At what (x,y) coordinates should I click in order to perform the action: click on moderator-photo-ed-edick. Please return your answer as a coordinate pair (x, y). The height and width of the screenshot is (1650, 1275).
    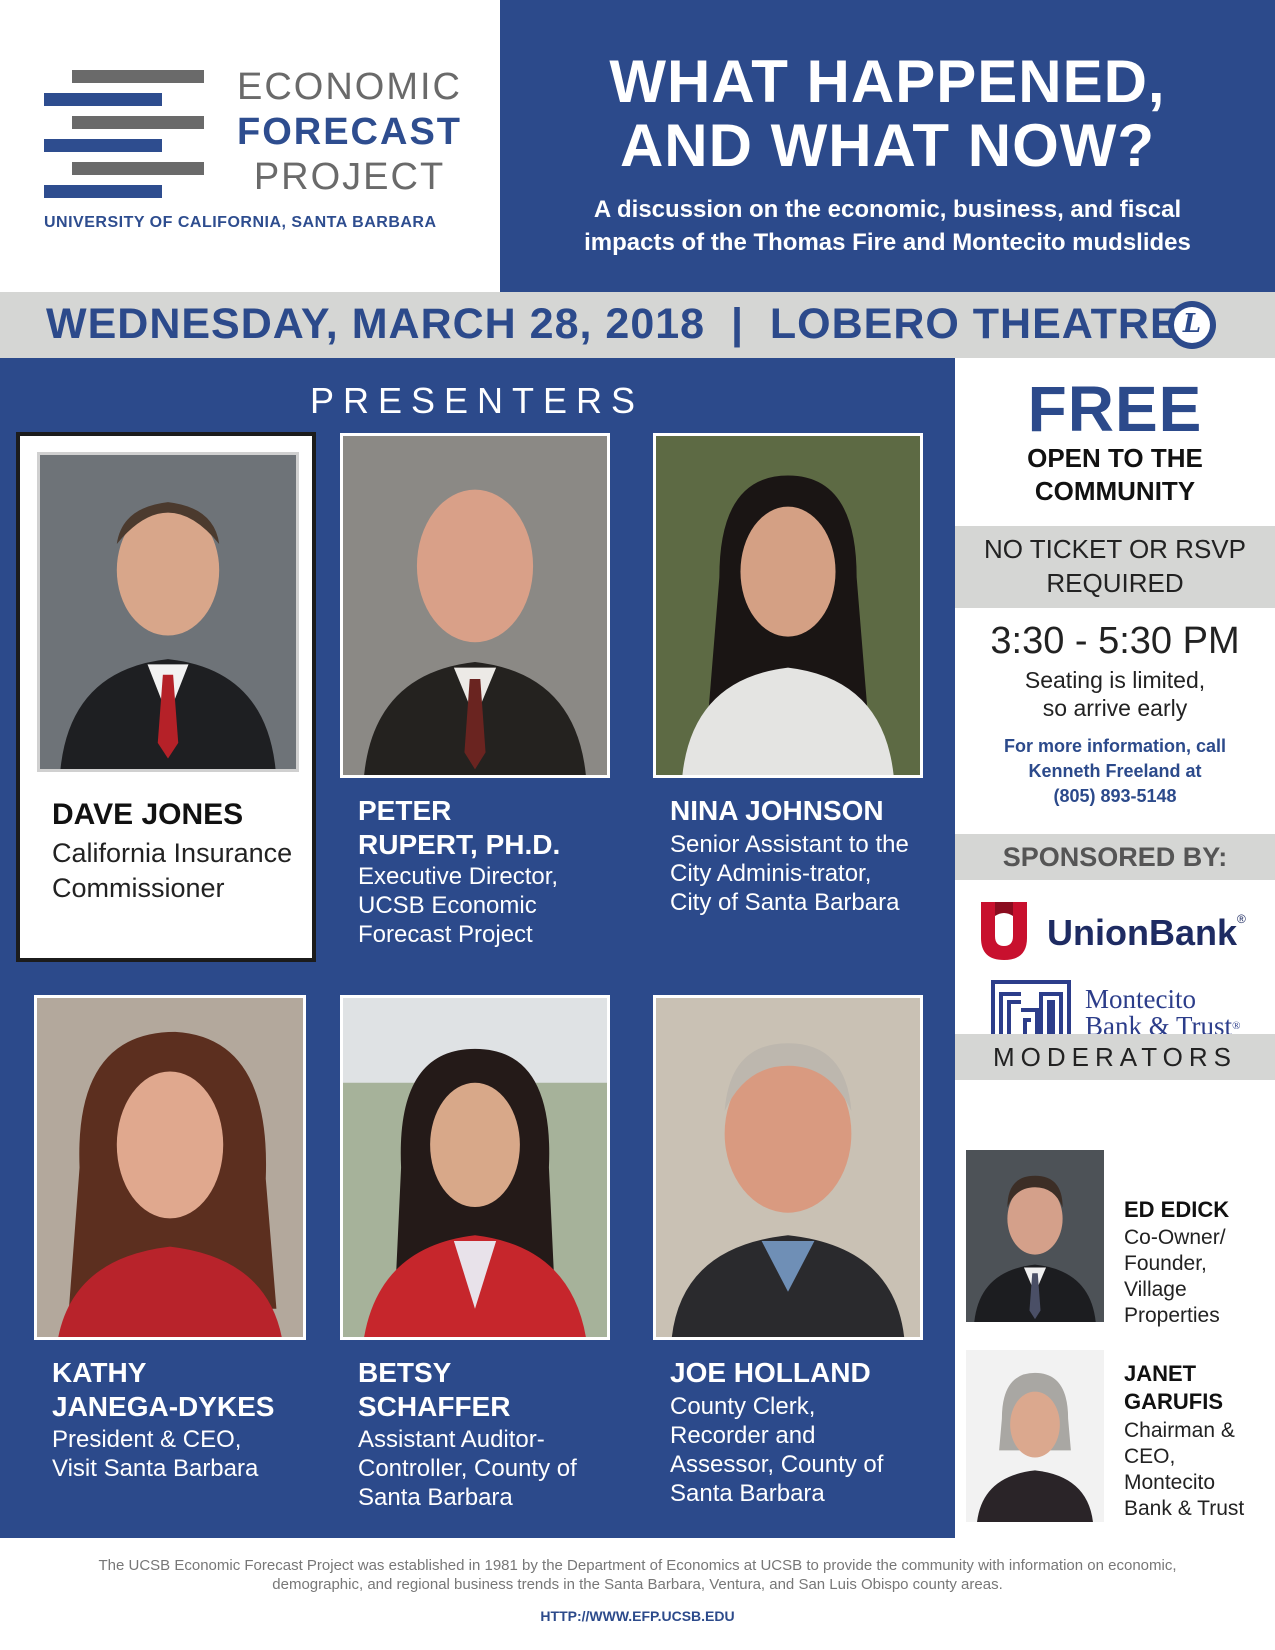
    Looking at the image, I should click on (1035, 1236).